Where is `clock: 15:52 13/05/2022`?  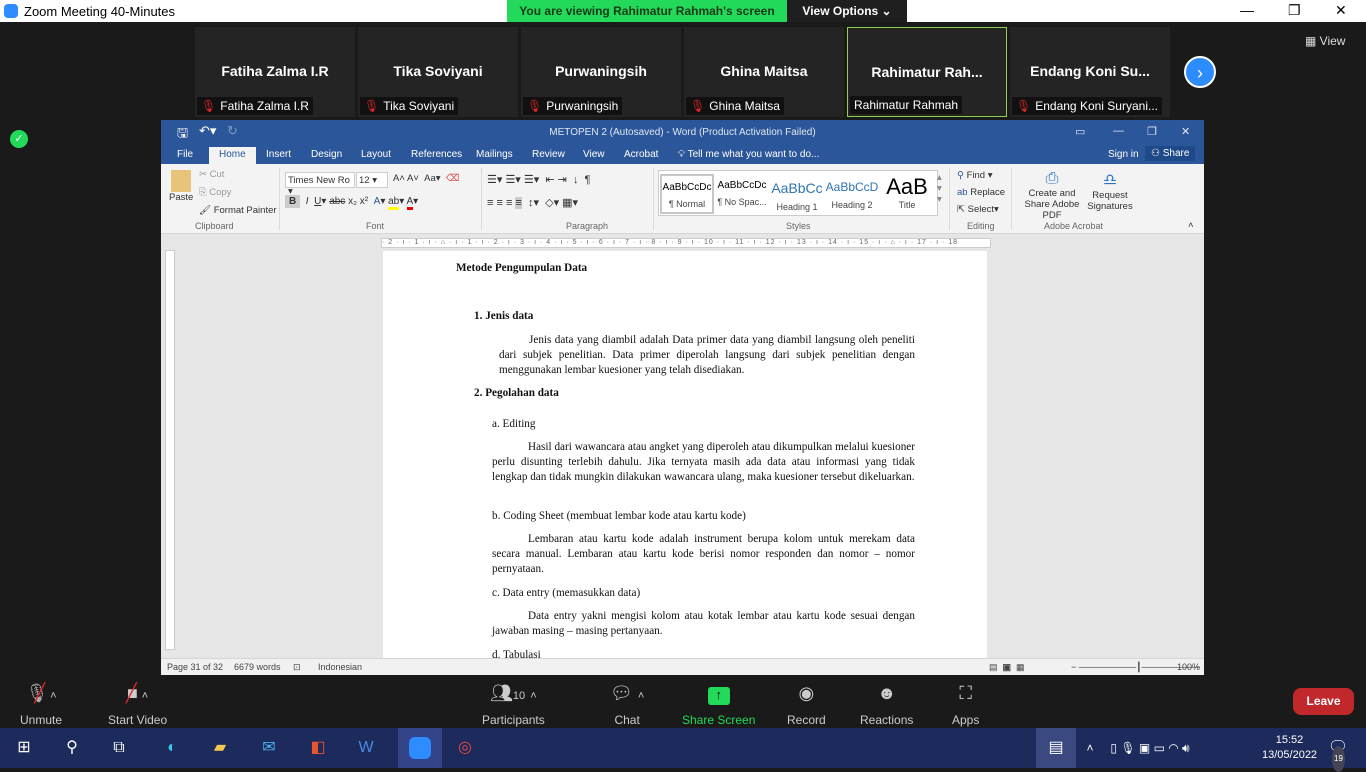 clock: 15:52 13/05/2022 is located at coordinates (1289, 748).